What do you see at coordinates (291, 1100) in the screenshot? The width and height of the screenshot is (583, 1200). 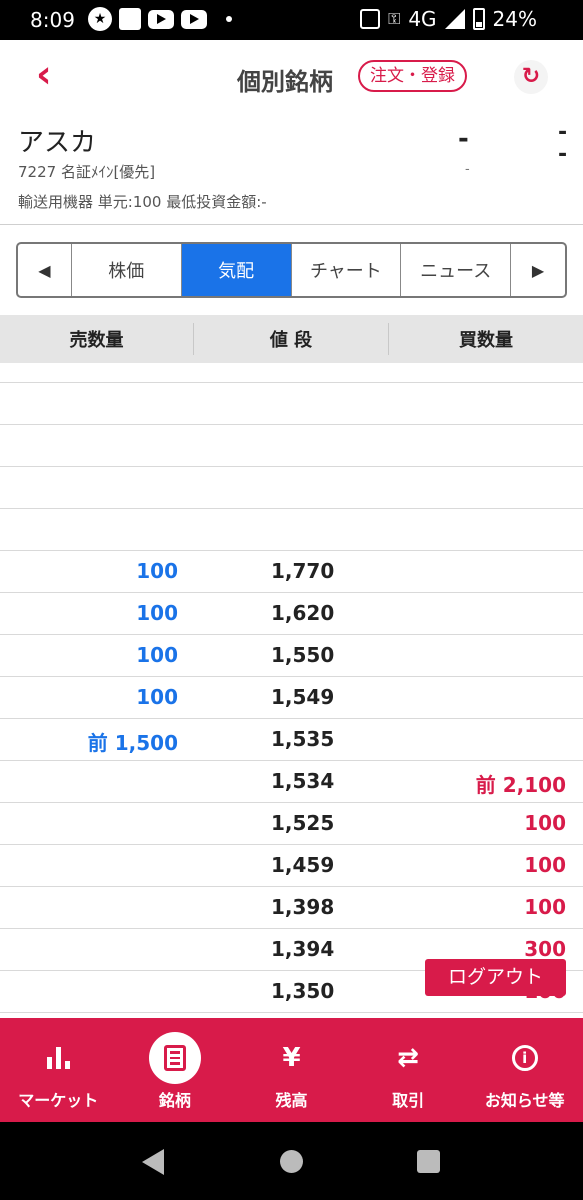 I see `nav-label: 残高` at bounding box center [291, 1100].